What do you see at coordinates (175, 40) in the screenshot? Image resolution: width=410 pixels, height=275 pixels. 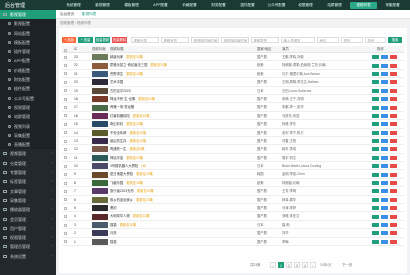 I see `filter-field: 视频状态` at bounding box center [175, 40].